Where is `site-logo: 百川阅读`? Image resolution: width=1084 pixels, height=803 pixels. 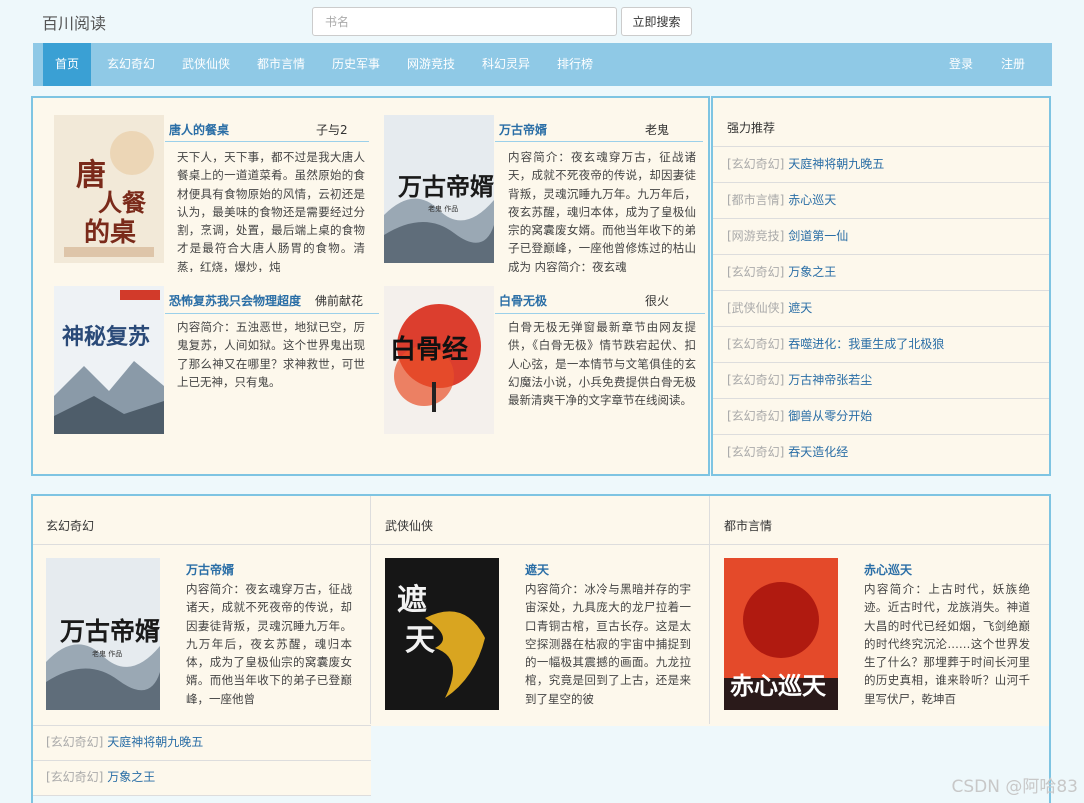 site-logo: 百川阅读 is located at coordinates (74, 22).